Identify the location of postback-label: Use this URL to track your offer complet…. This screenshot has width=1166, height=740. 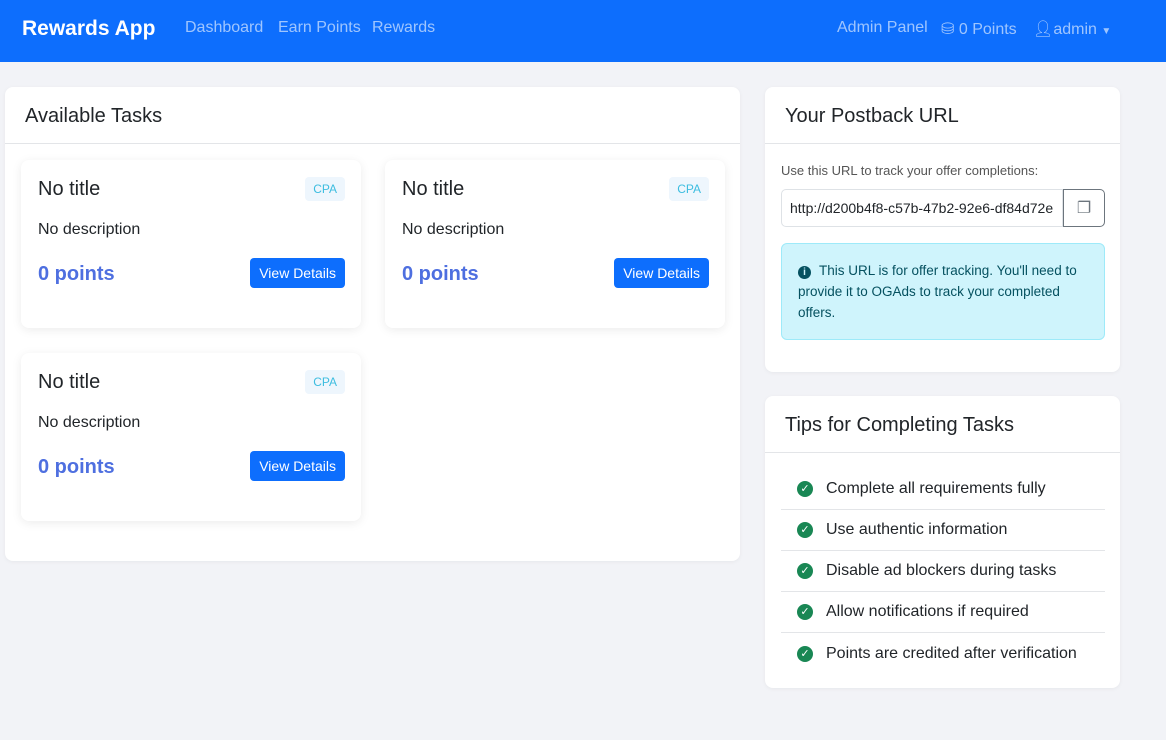
(910, 170).